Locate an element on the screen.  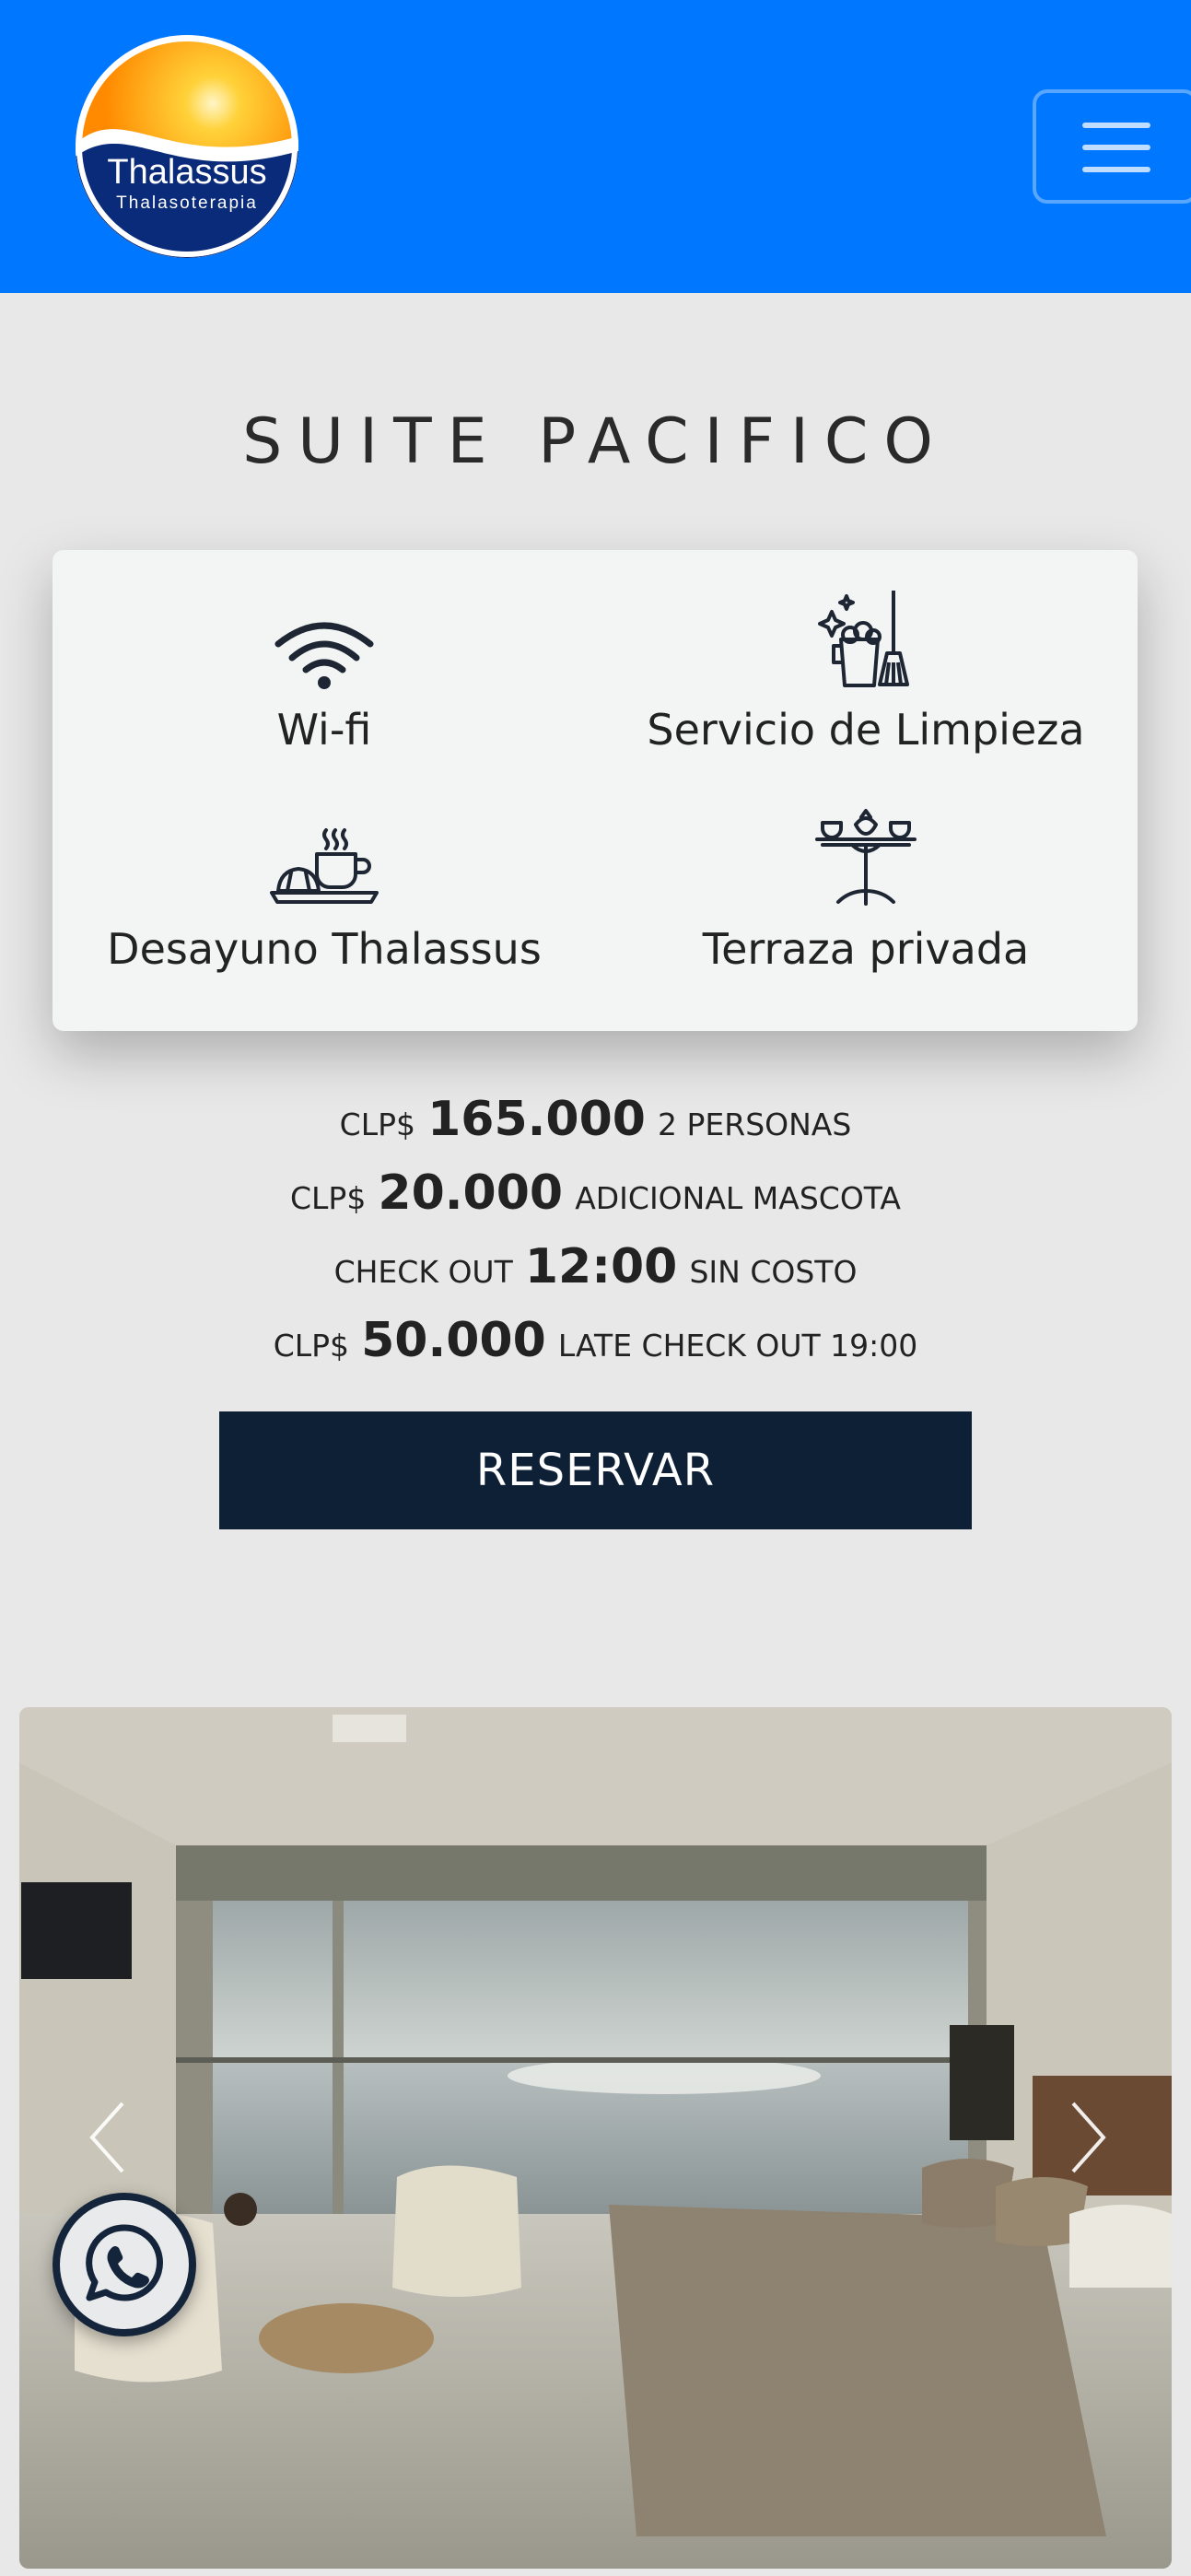
amenity-terrace: Terraza privada is located at coordinates (866, 891).